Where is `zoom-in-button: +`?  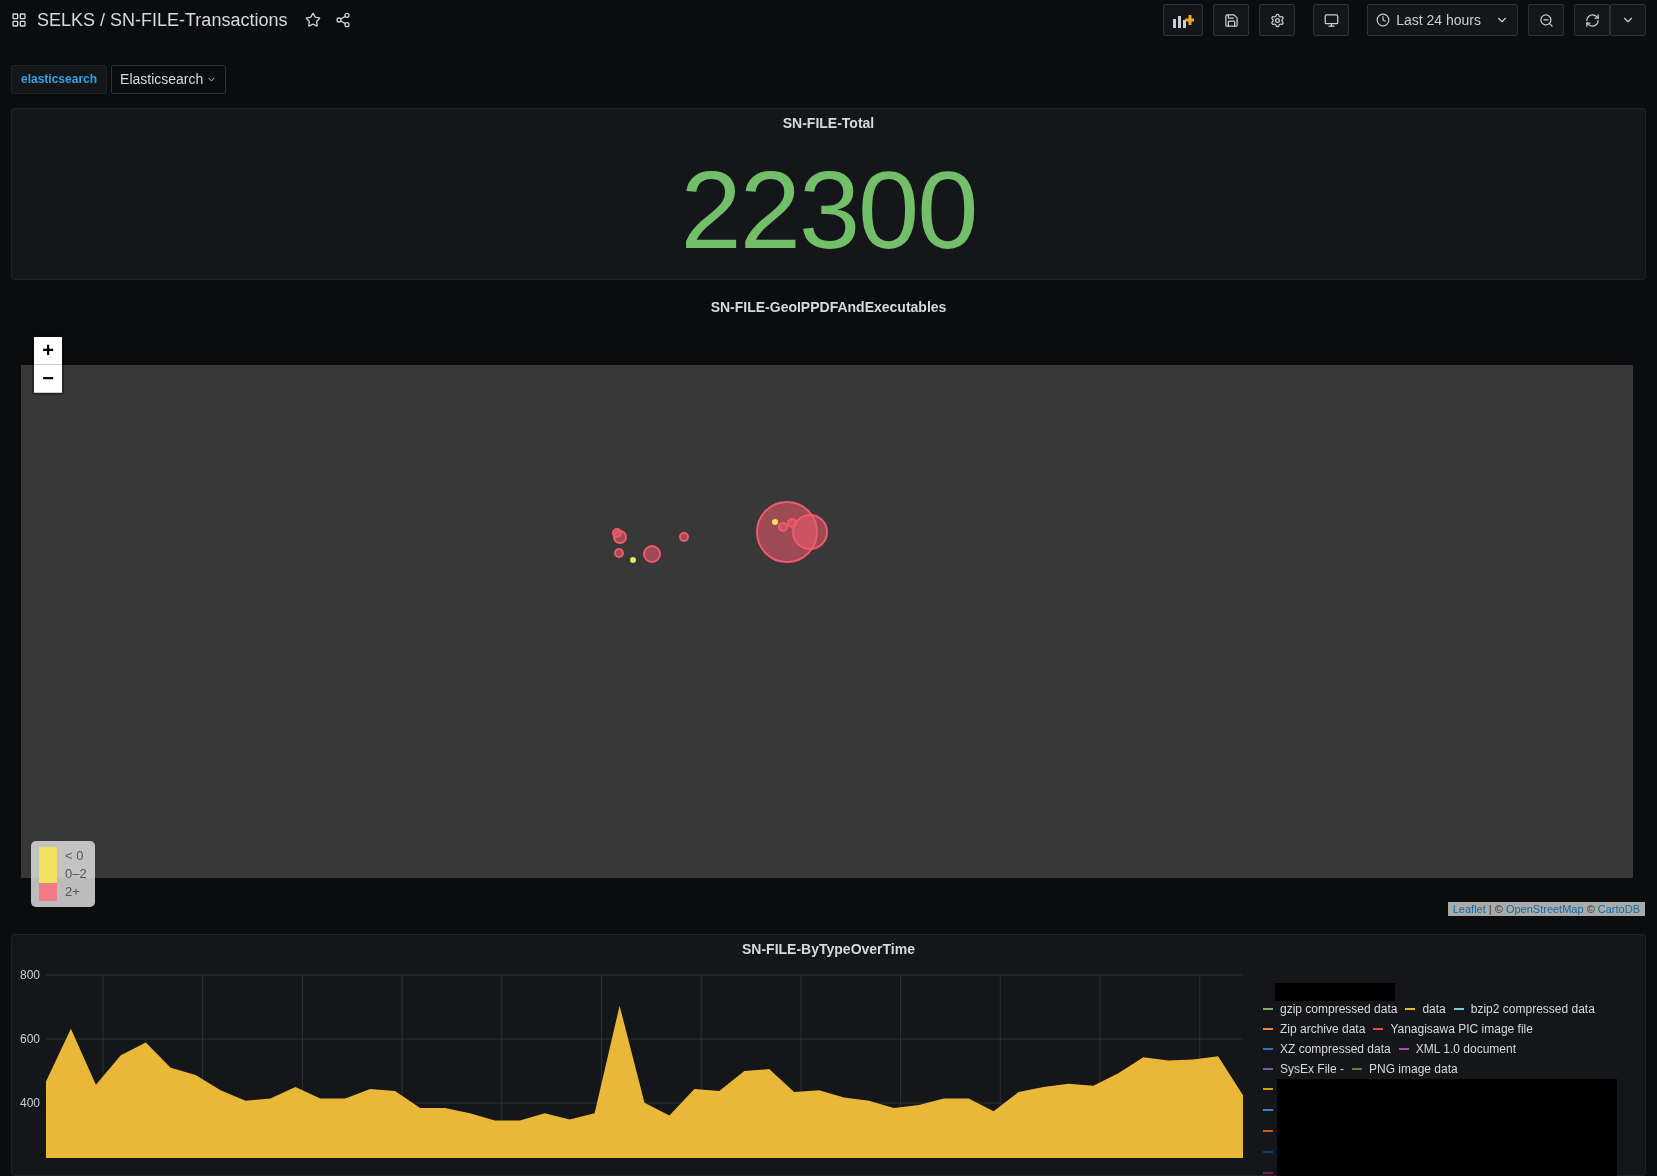
zoom-in-button: + is located at coordinates (48, 351).